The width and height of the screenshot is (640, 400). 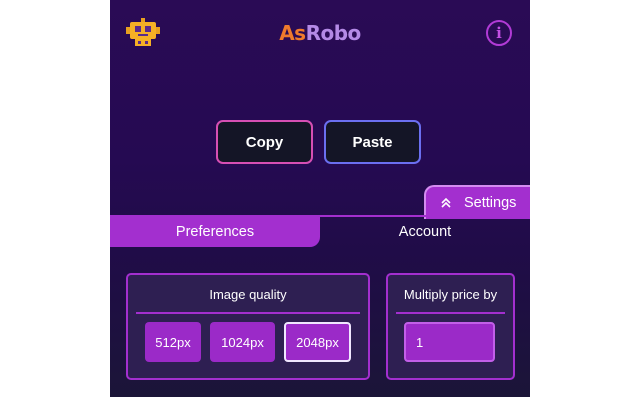 I want to click on app-logo: AsRobo, so click(x=320, y=33).